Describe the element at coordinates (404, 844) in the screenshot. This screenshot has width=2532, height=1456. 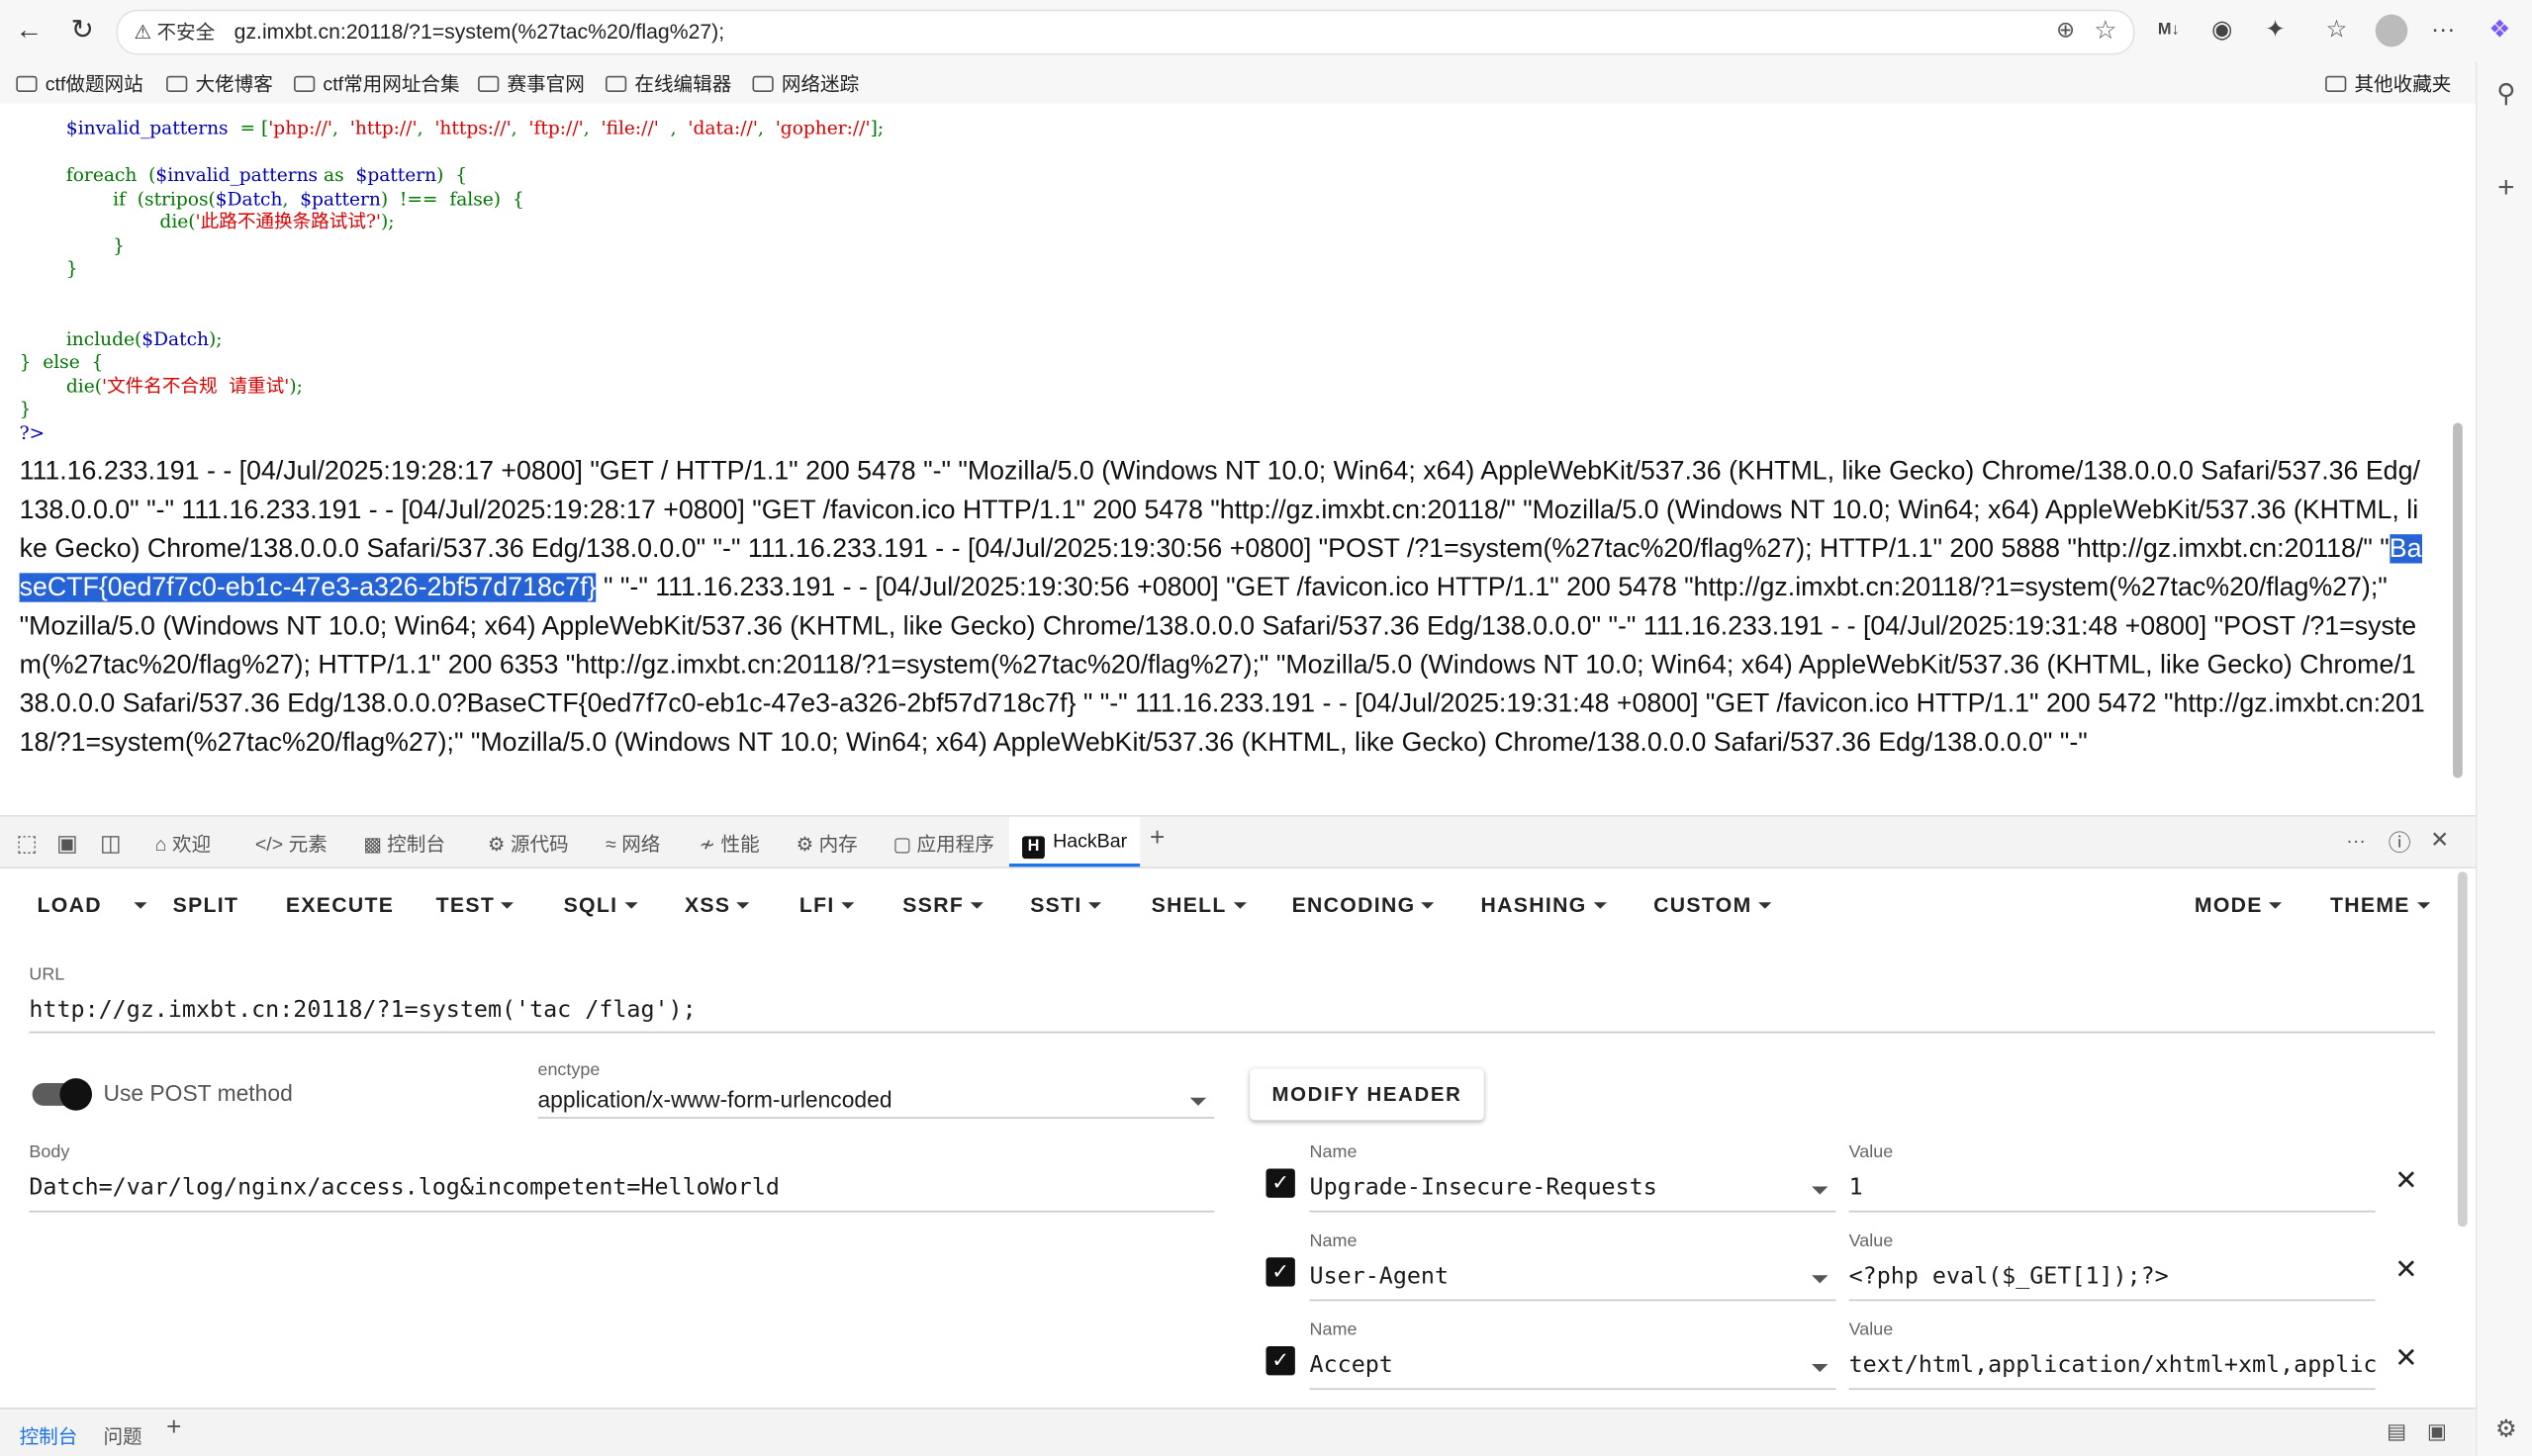
I see `tab-console: ▩ 控制台` at that location.